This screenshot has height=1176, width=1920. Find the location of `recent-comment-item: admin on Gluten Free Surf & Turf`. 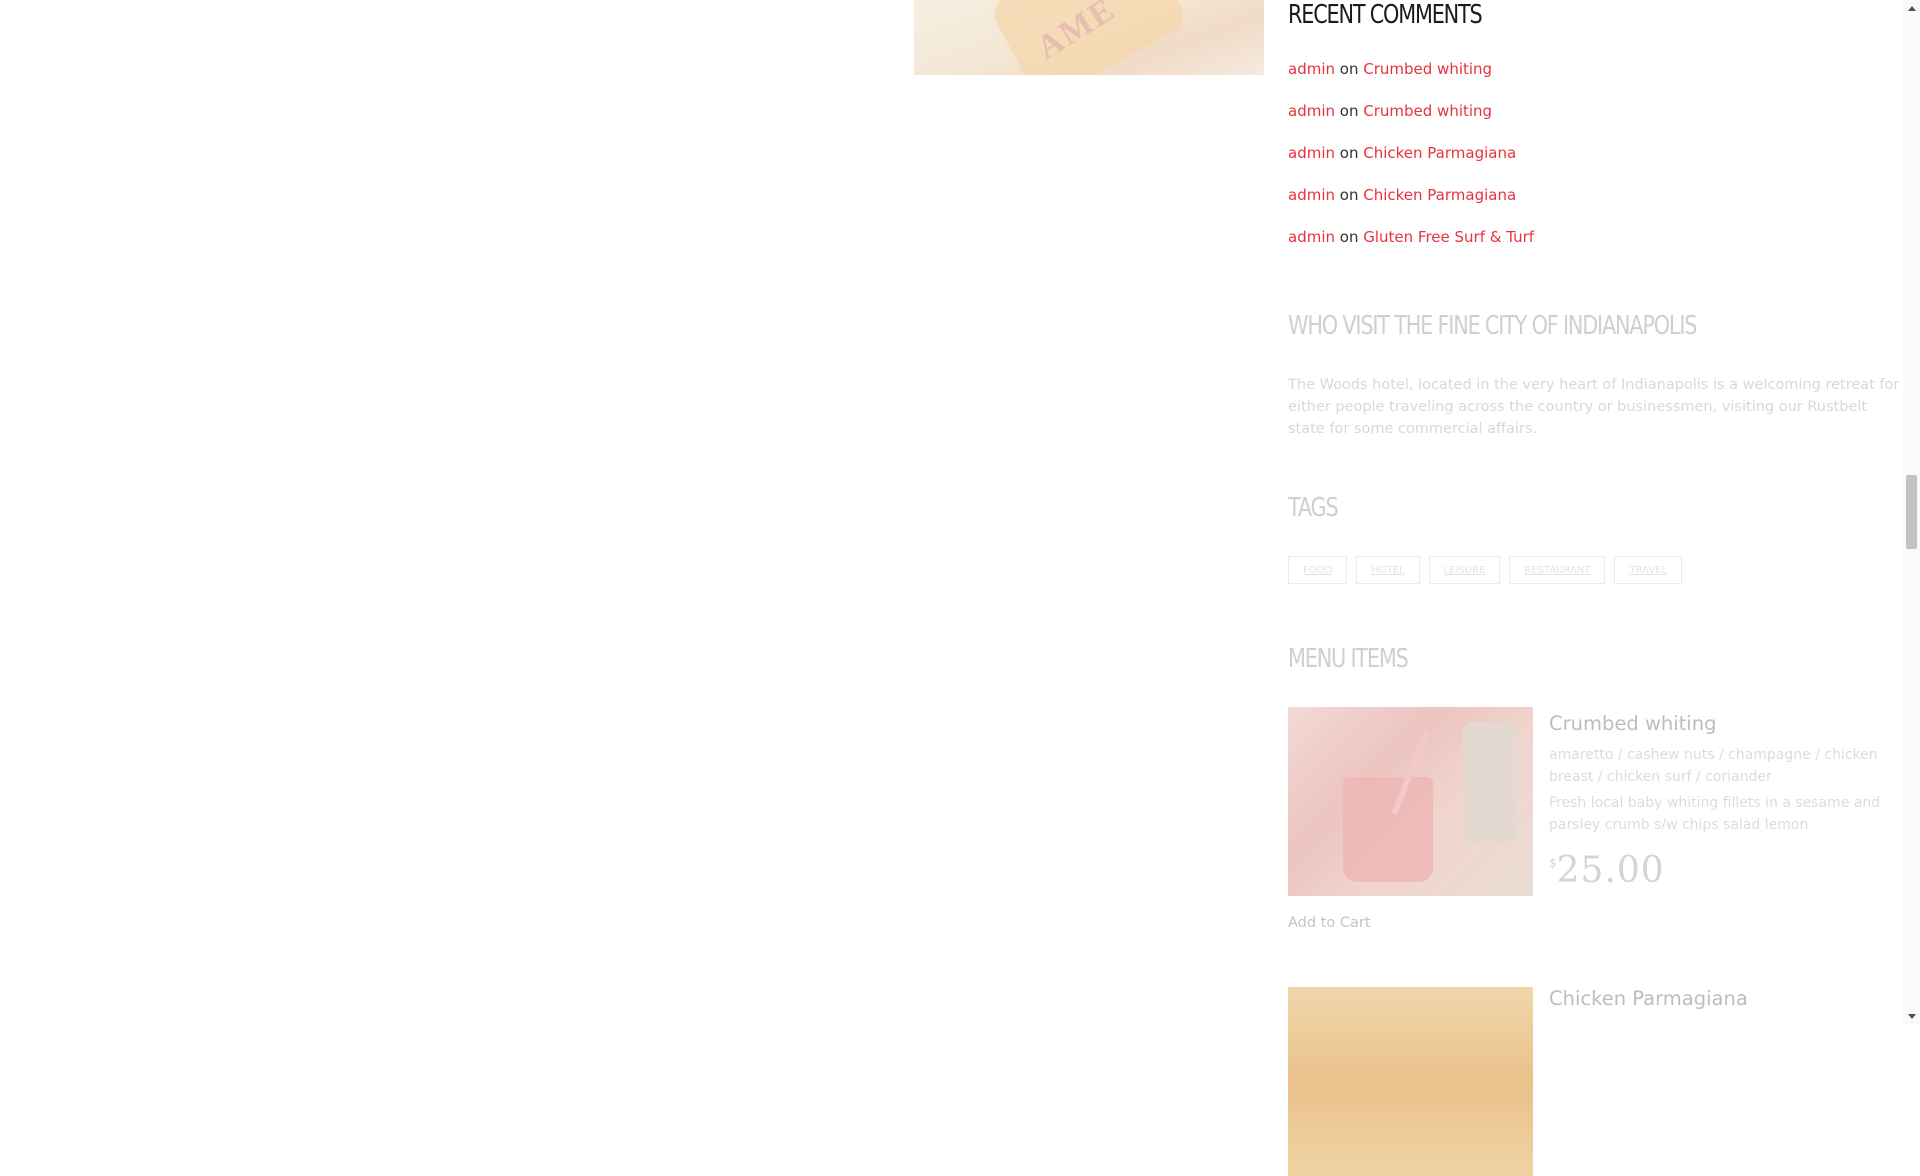

recent-comment-item: admin on Gluten Free Surf & Turf is located at coordinates (1411, 249).